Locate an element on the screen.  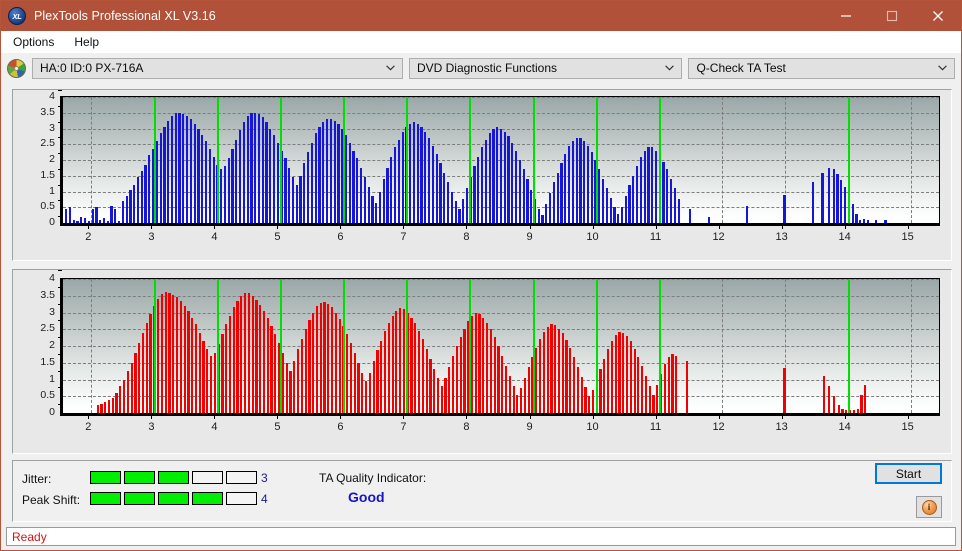
optical-disc-icon is located at coordinates (16, 68).